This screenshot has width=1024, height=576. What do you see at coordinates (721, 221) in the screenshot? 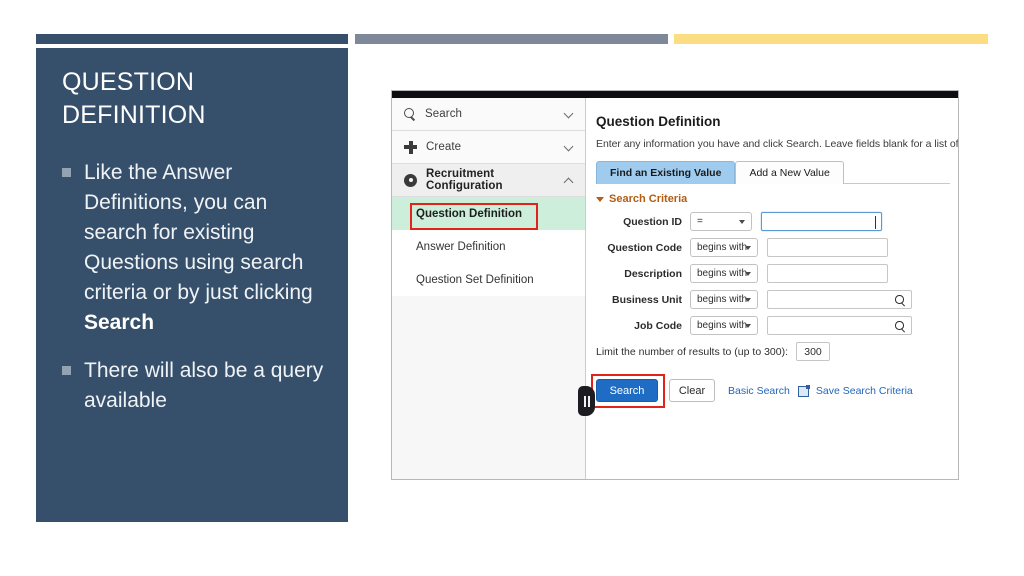
I see `operator-select-question-id: =` at bounding box center [721, 221].